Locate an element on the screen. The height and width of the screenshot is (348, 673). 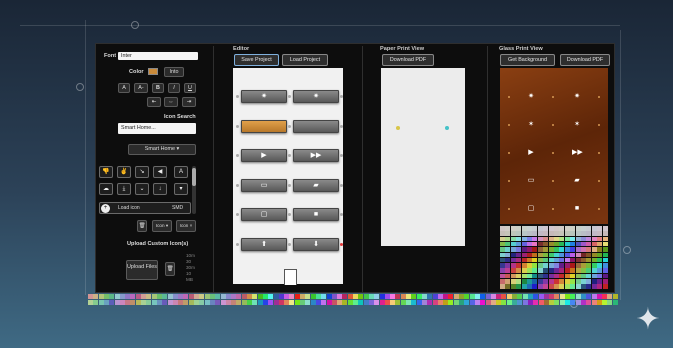
editor-icon-left is located at coordinates (264, 126).